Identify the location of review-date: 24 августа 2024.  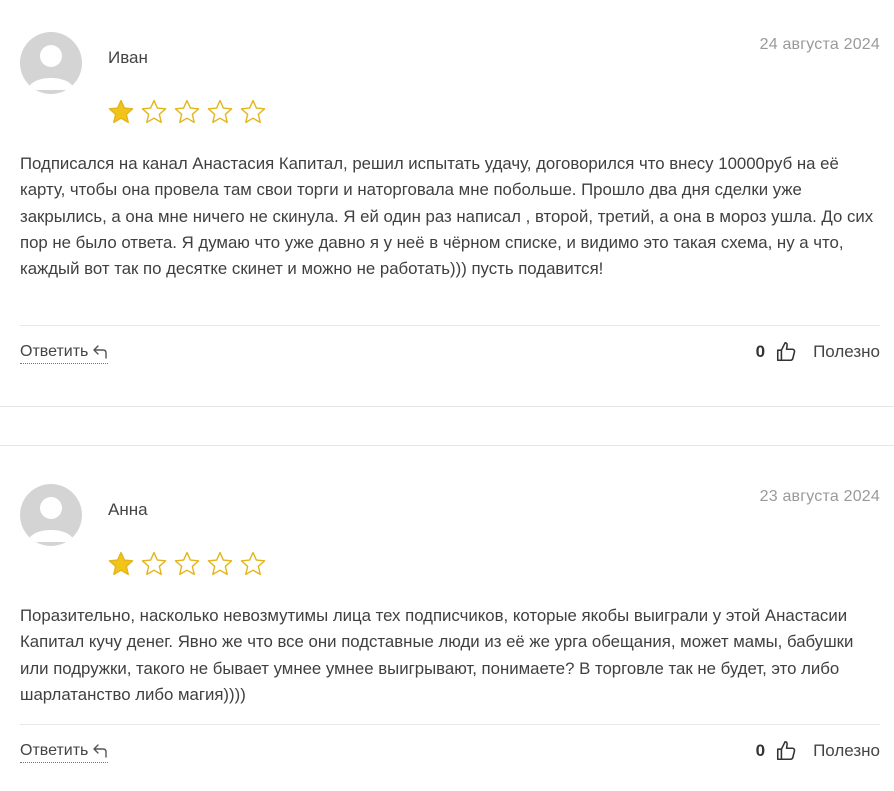
(819, 44).